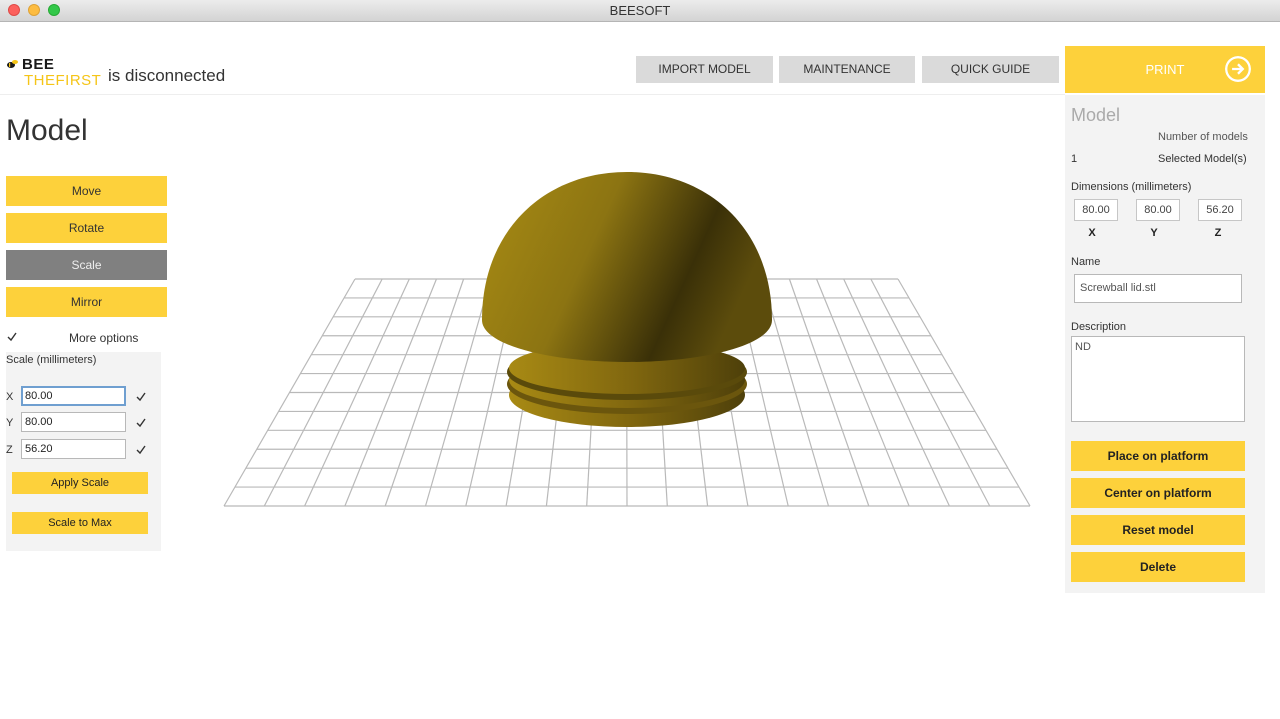  I want to click on print-button: PRINT, so click(1165, 69).